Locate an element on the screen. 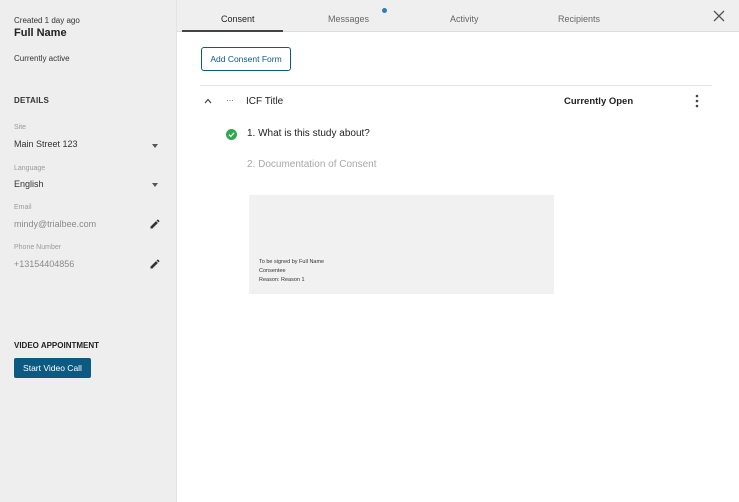 The image size is (739, 502). more-horizontal-icon: ··· is located at coordinates (230, 100).